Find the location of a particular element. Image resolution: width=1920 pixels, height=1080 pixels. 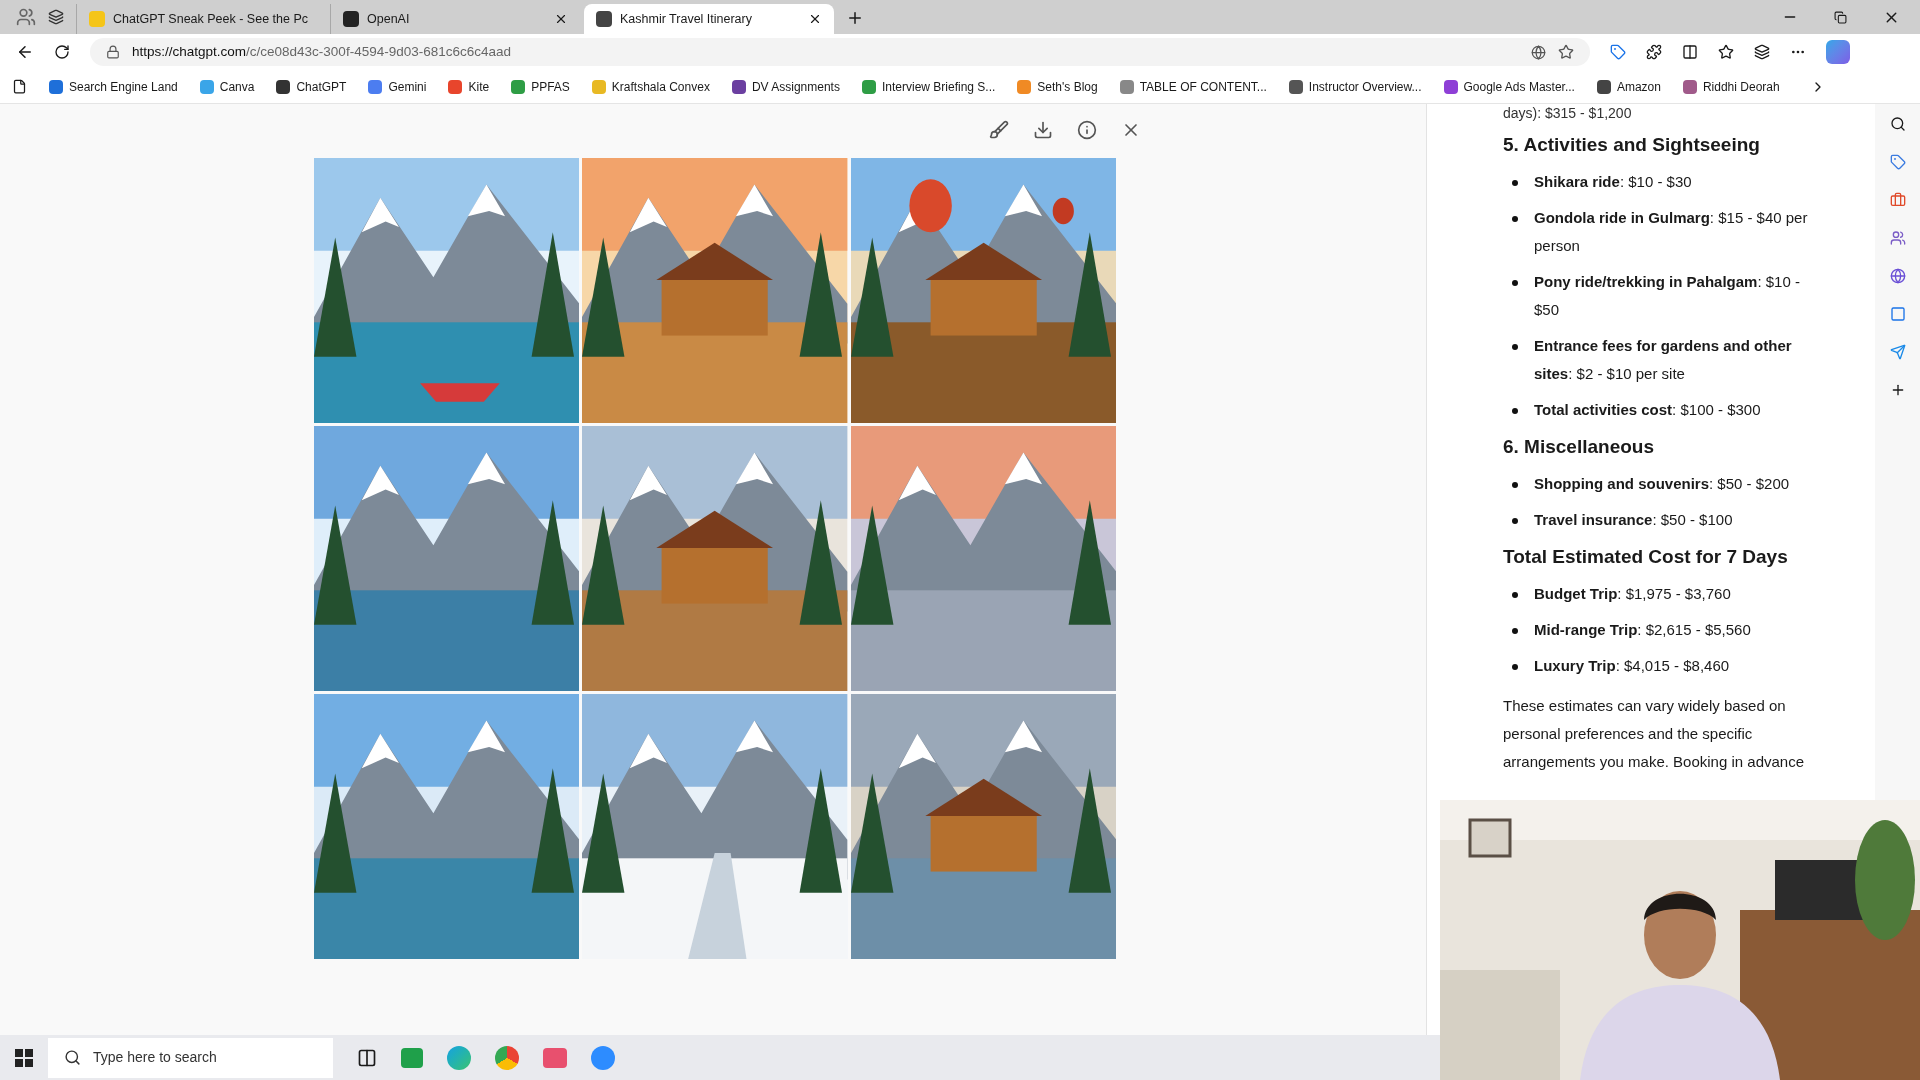

bookmark-link: Seth's Blog is located at coordinates (1057, 86).